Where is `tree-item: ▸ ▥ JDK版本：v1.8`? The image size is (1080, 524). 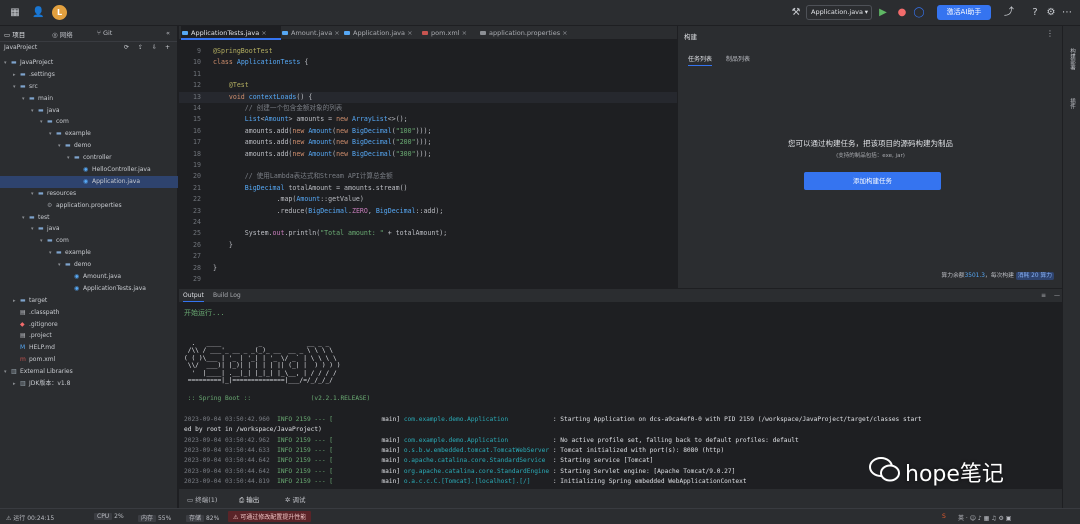
tree-item: ▸ ▥ JDK版本：v1.8 is located at coordinates (89, 384).